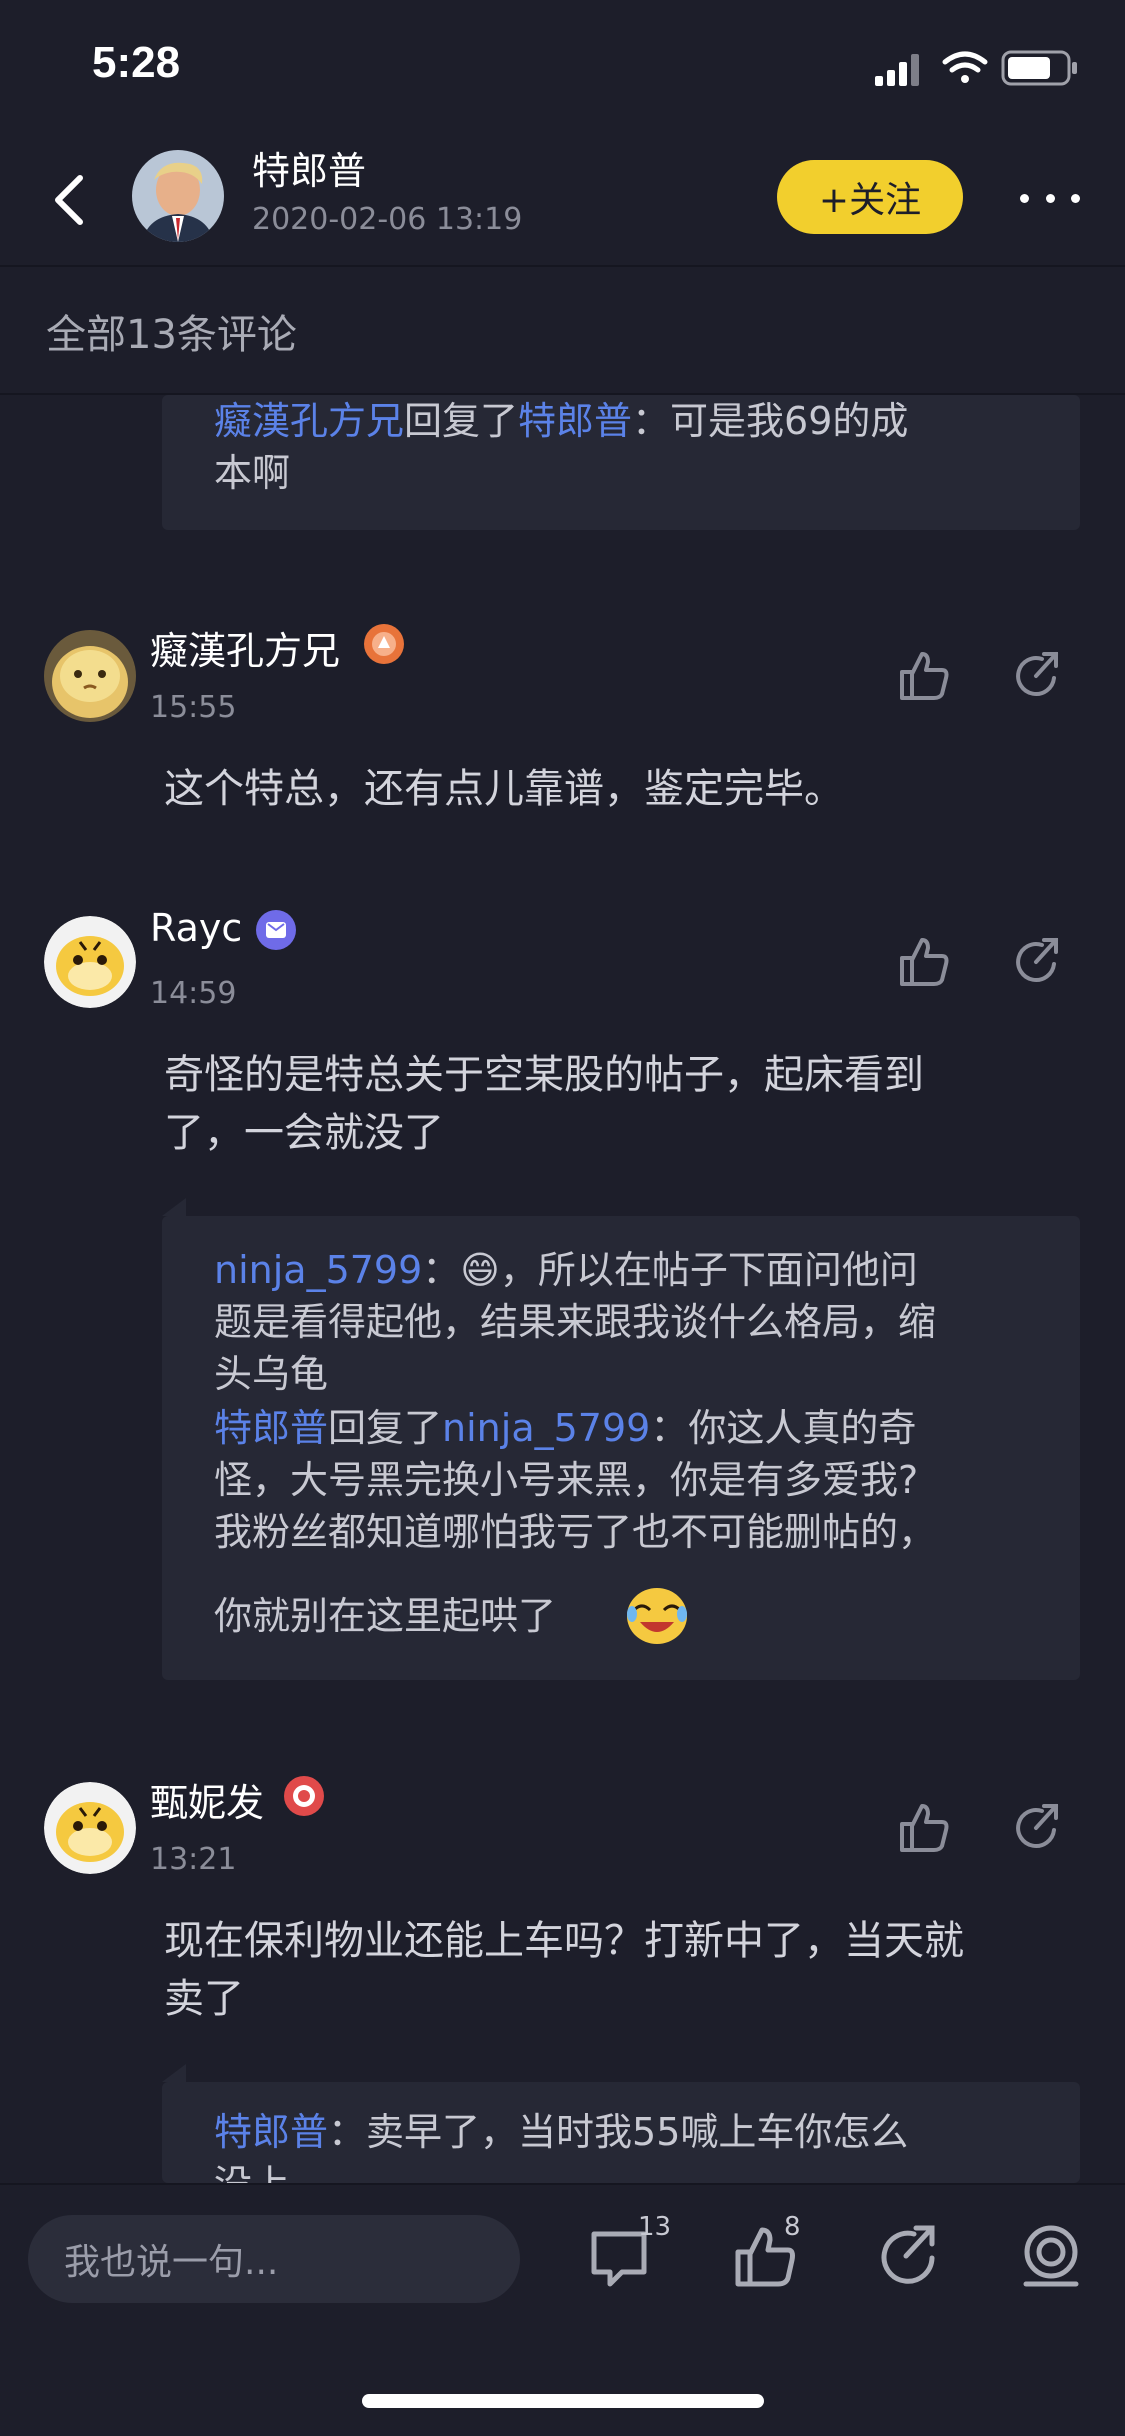 The width and height of the screenshot is (1125, 2436). Describe the element at coordinates (575, 1322) in the screenshot. I see `reply-text-line: 题是看得起他，结果来跟我谈什么格局，缩` at that location.